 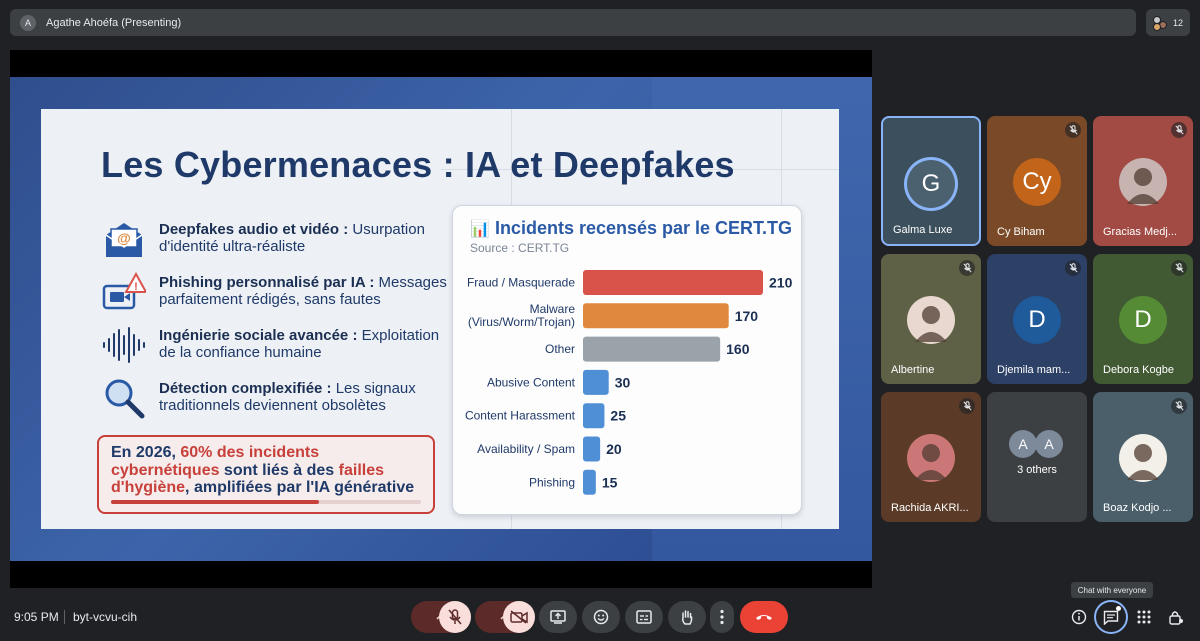 What do you see at coordinates (1138, 370) in the screenshot?
I see `participant-name: Debora Kogbe` at bounding box center [1138, 370].